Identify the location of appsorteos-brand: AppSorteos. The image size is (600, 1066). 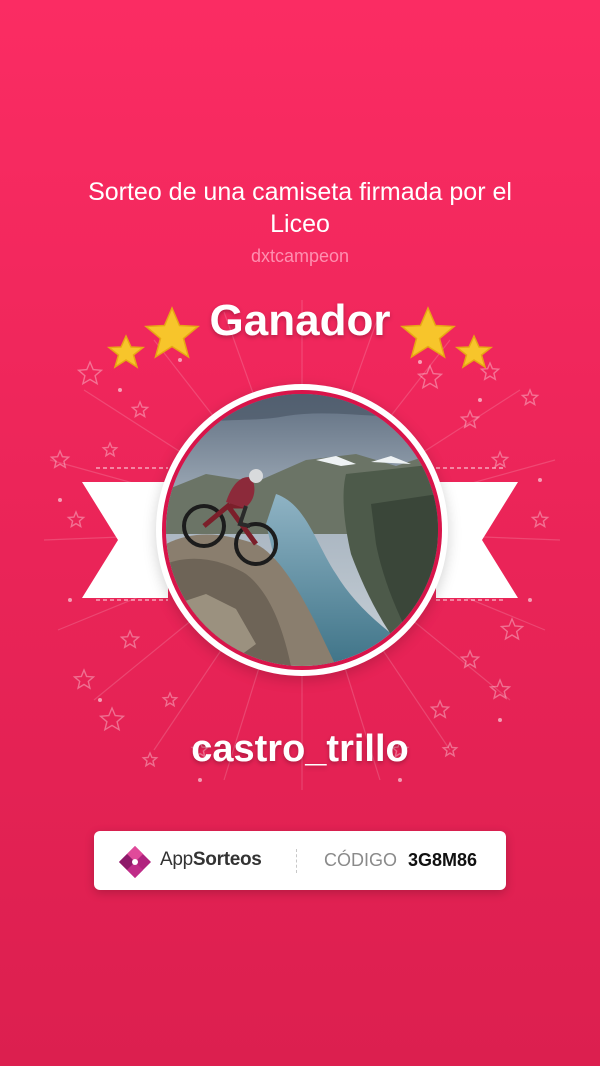
(211, 860).